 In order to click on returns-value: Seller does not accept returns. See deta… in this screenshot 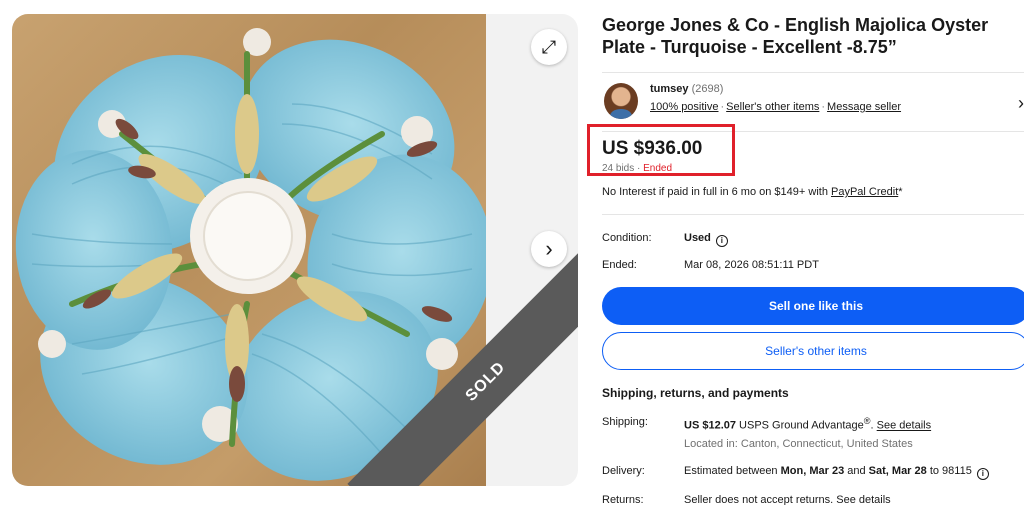, I will do `click(787, 499)`.